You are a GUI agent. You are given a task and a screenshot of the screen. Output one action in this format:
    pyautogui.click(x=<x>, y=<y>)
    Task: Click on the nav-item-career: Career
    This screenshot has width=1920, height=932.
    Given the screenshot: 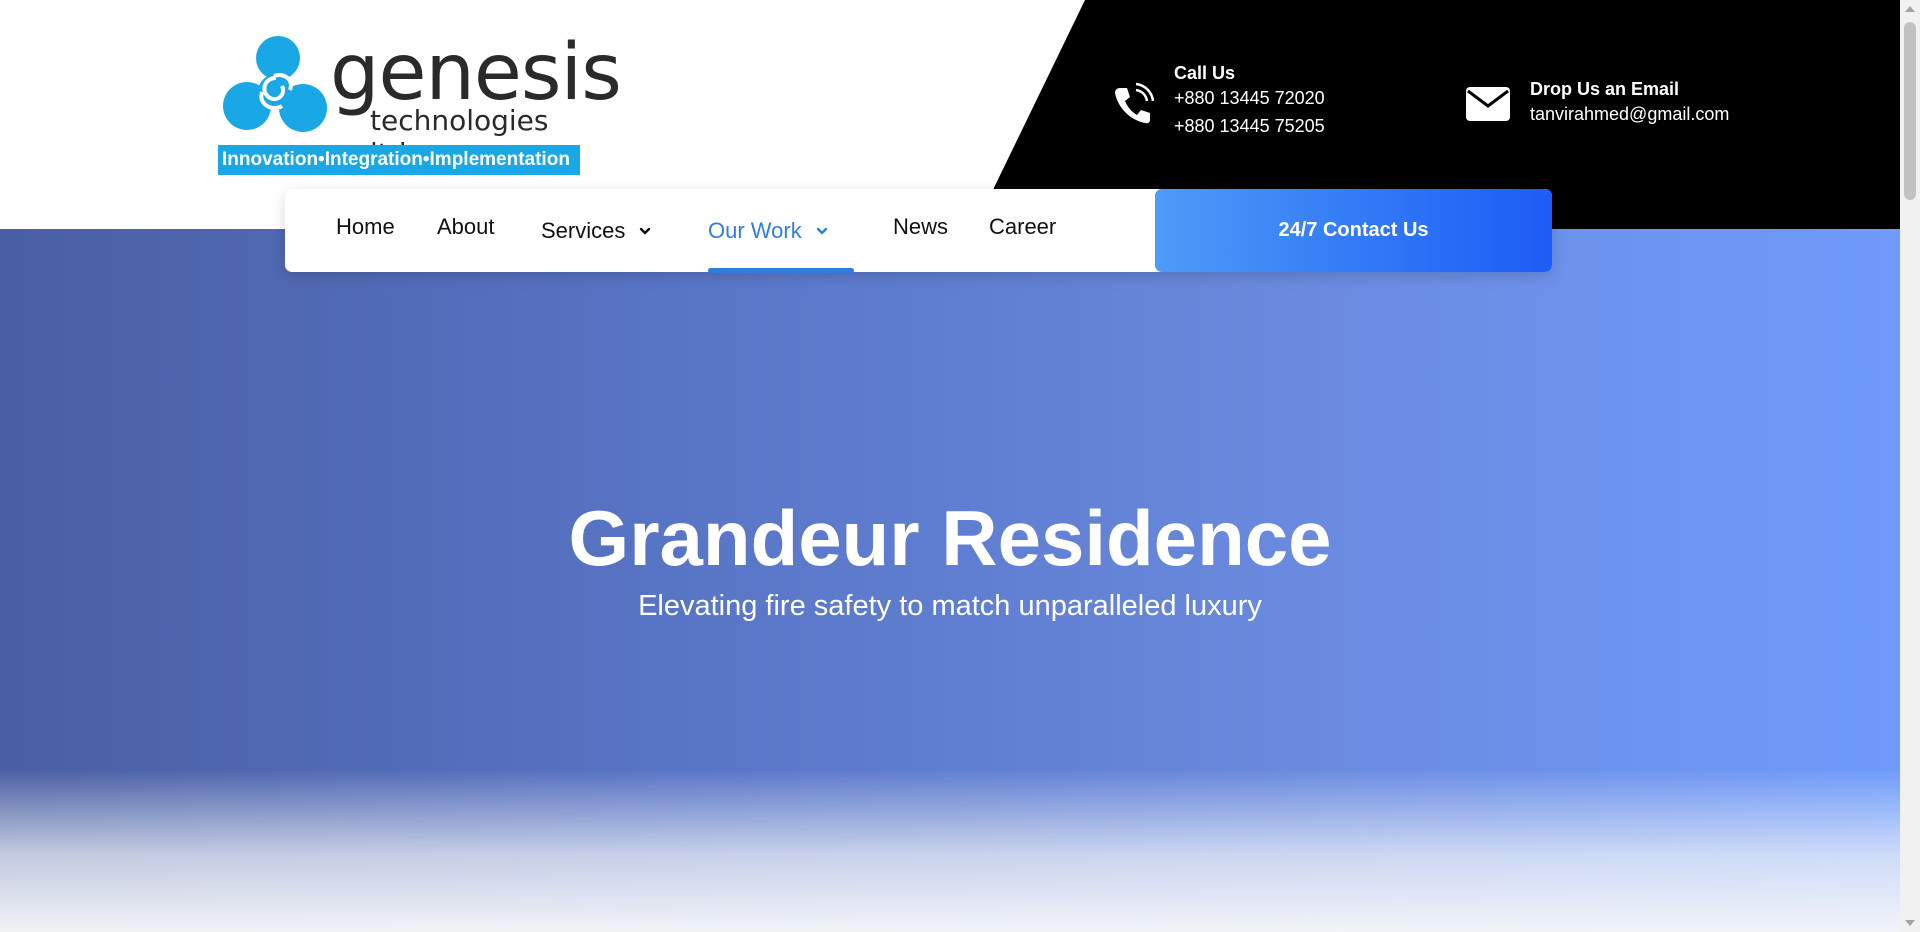 What is the action you would take?
    pyautogui.click(x=1022, y=226)
    